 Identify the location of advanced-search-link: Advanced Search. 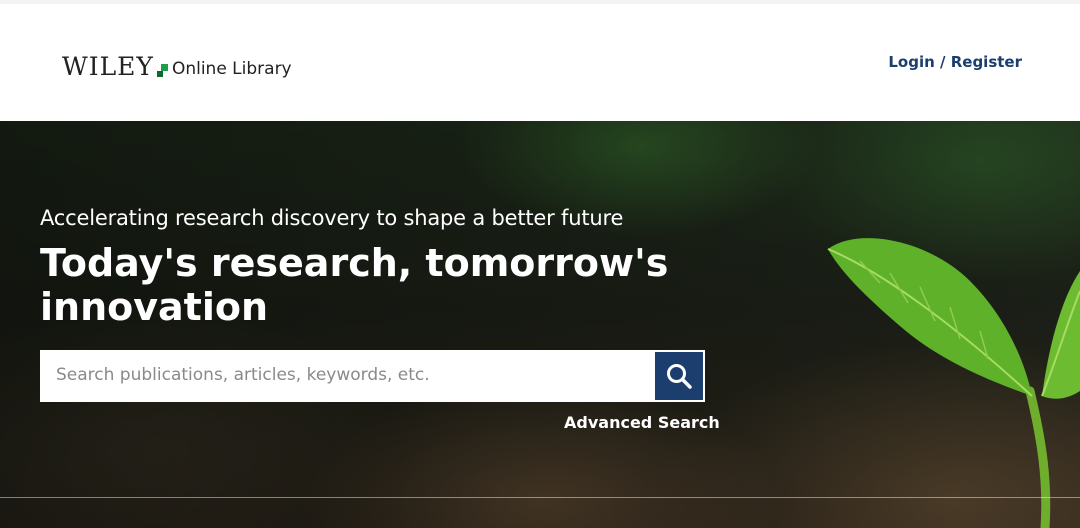
(642, 422).